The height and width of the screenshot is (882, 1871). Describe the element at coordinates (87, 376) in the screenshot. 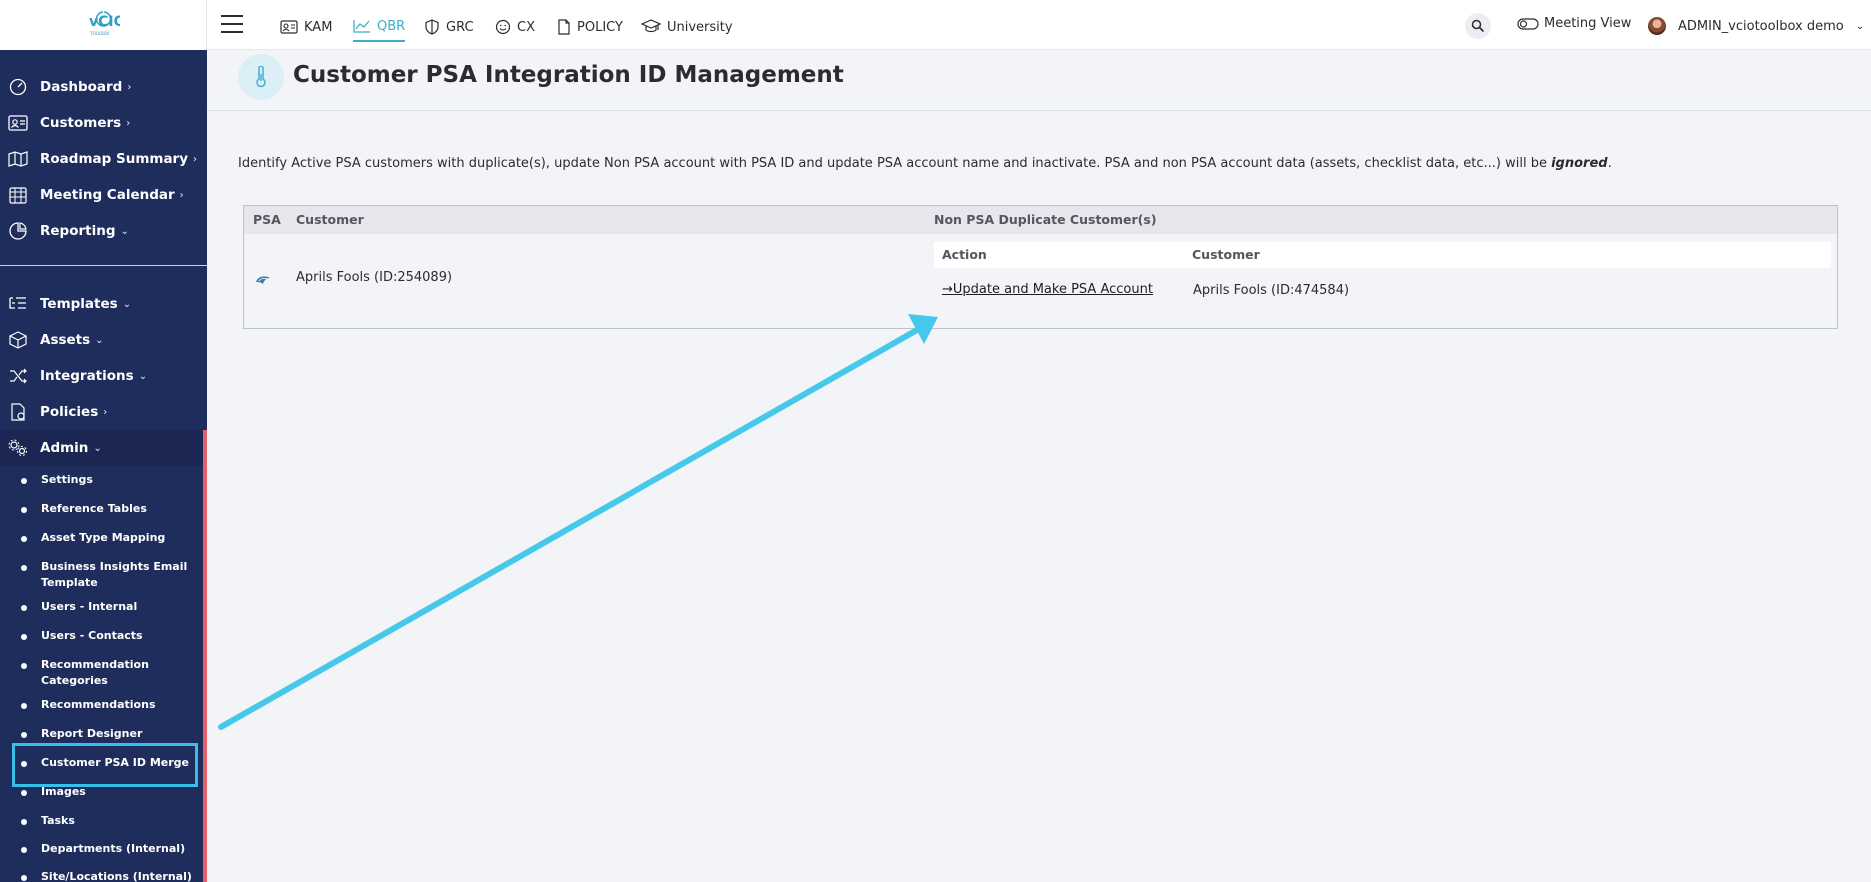

I see `sidebar-item-label: Integrations` at that location.